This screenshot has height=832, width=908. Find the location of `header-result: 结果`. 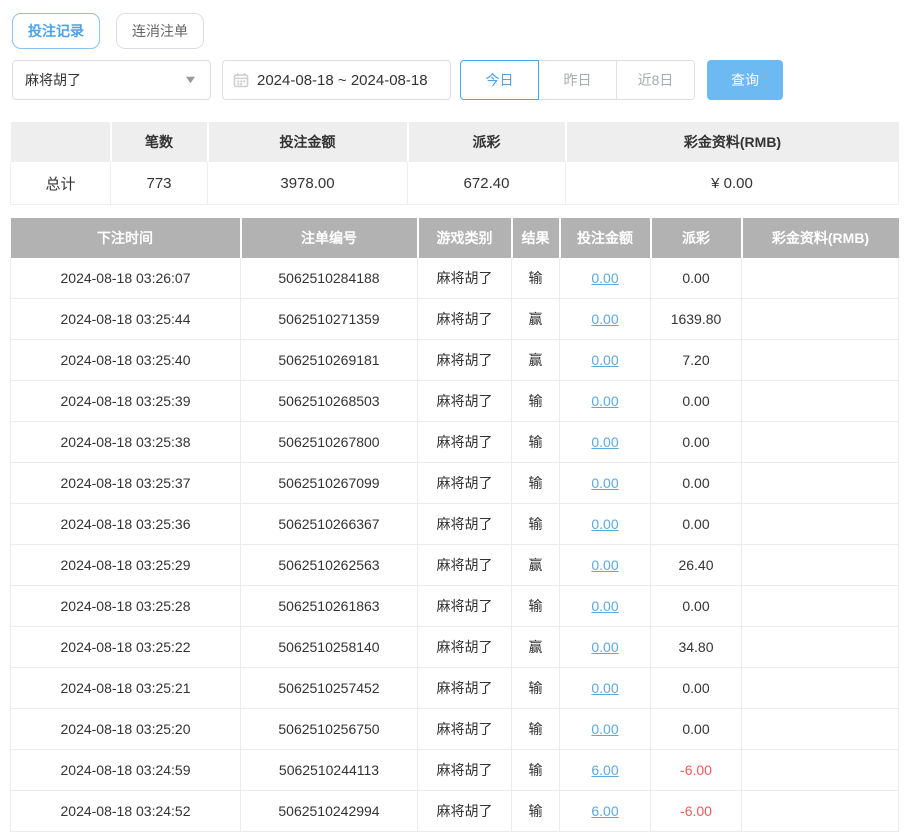

header-result: 结果 is located at coordinates (536, 238).